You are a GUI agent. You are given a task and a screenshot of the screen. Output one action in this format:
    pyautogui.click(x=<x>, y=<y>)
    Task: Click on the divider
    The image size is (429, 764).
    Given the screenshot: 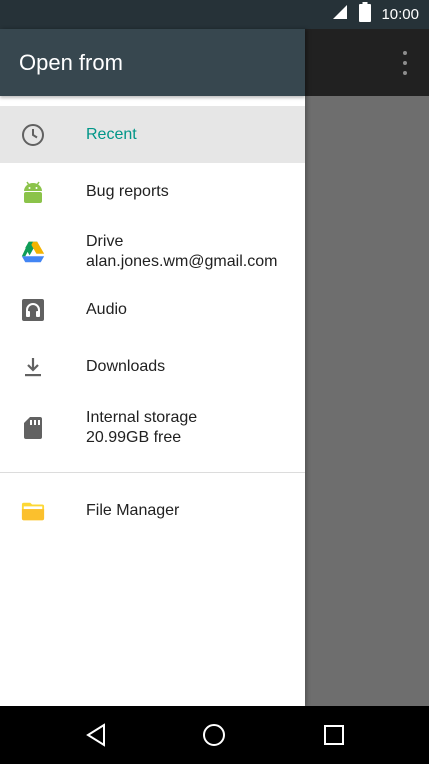 What is the action you would take?
    pyautogui.click(x=152, y=472)
    